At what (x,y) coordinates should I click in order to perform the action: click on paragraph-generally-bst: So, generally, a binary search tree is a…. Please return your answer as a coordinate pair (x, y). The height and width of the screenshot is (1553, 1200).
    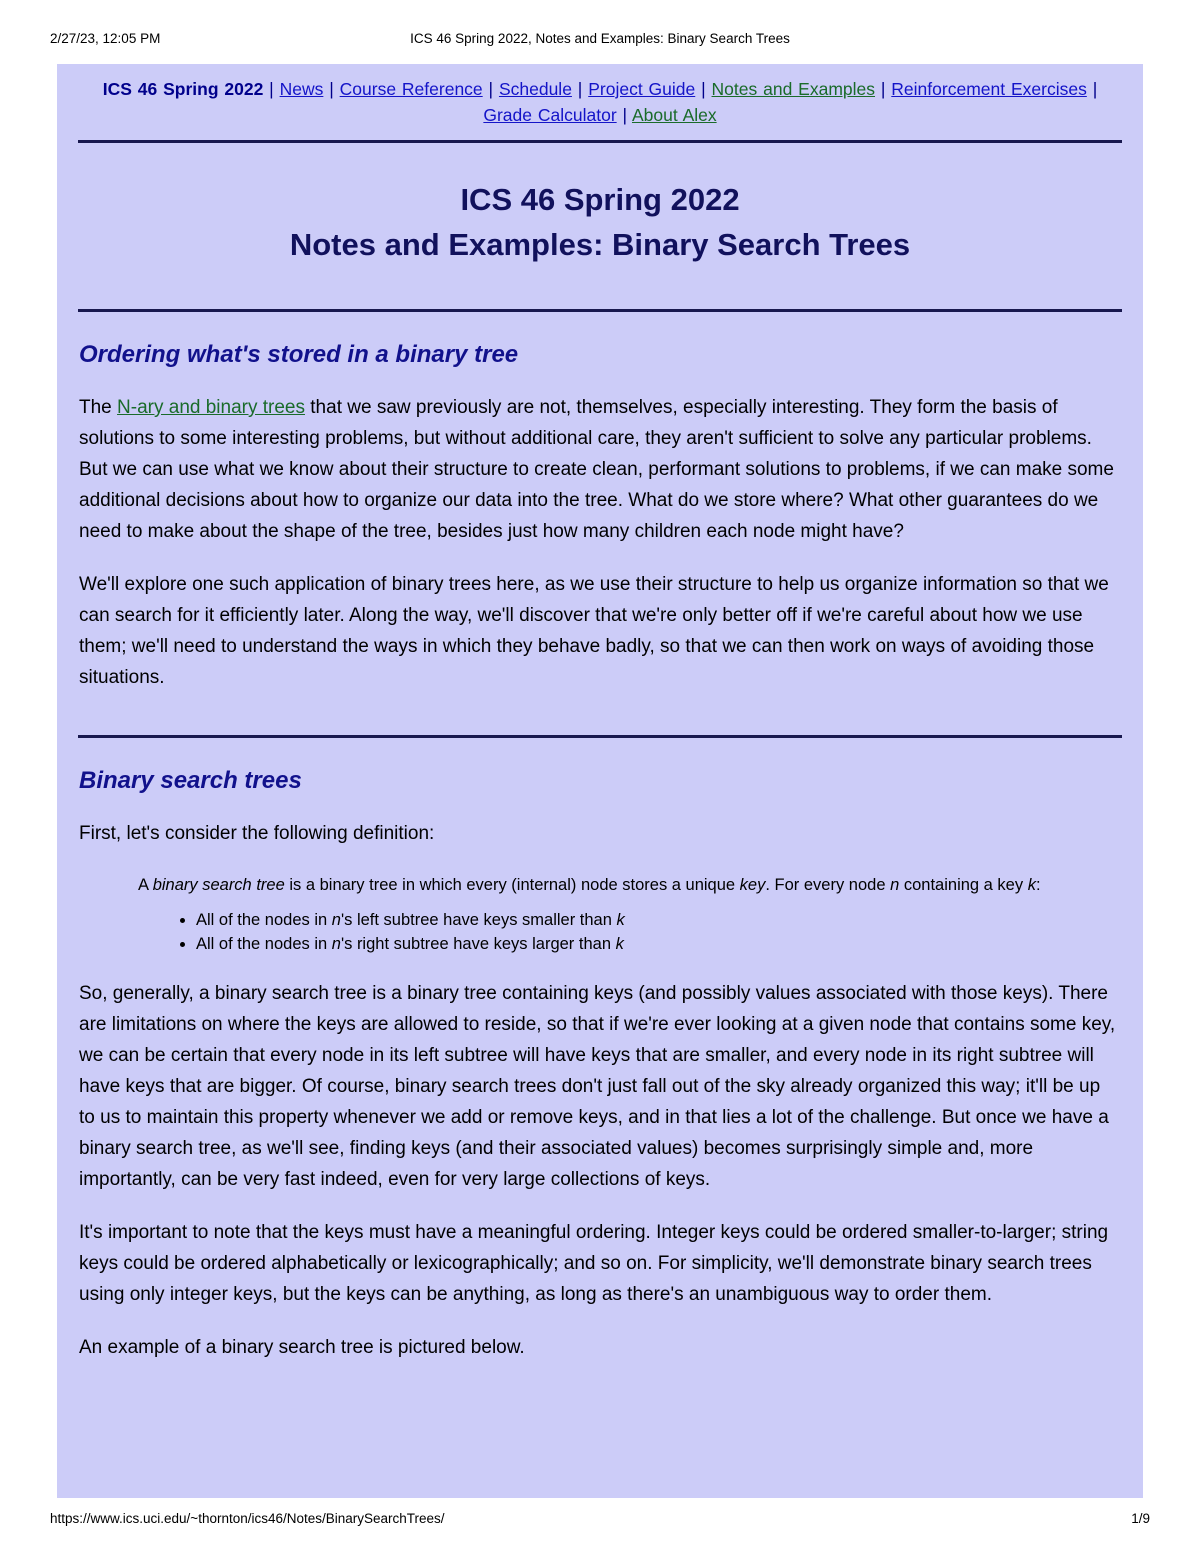
    Looking at the image, I should click on (597, 1086).